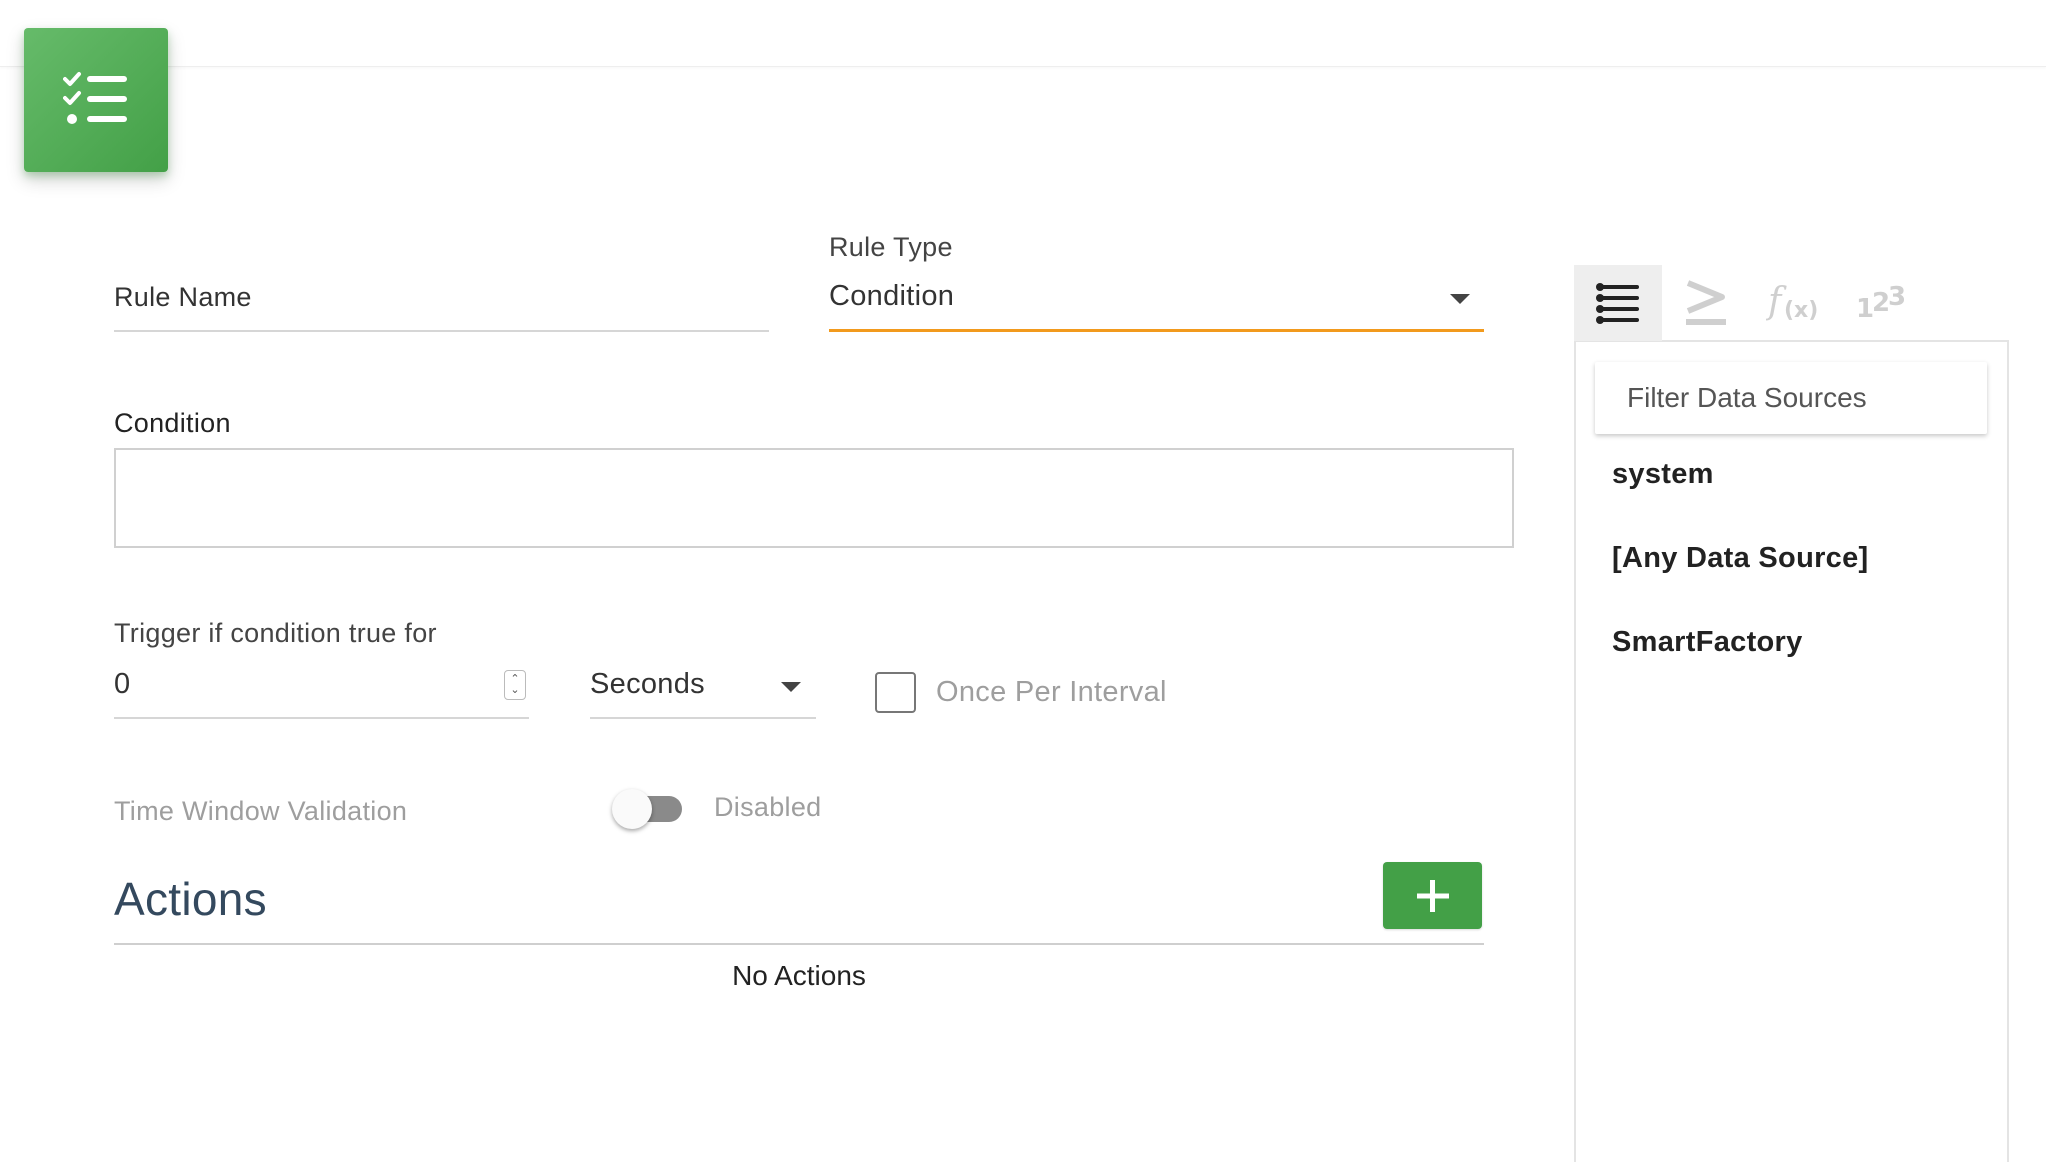 The width and height of the screenshot is (2046, 1162). I want to click on tab-functions: f (x), so click(1794, 303).